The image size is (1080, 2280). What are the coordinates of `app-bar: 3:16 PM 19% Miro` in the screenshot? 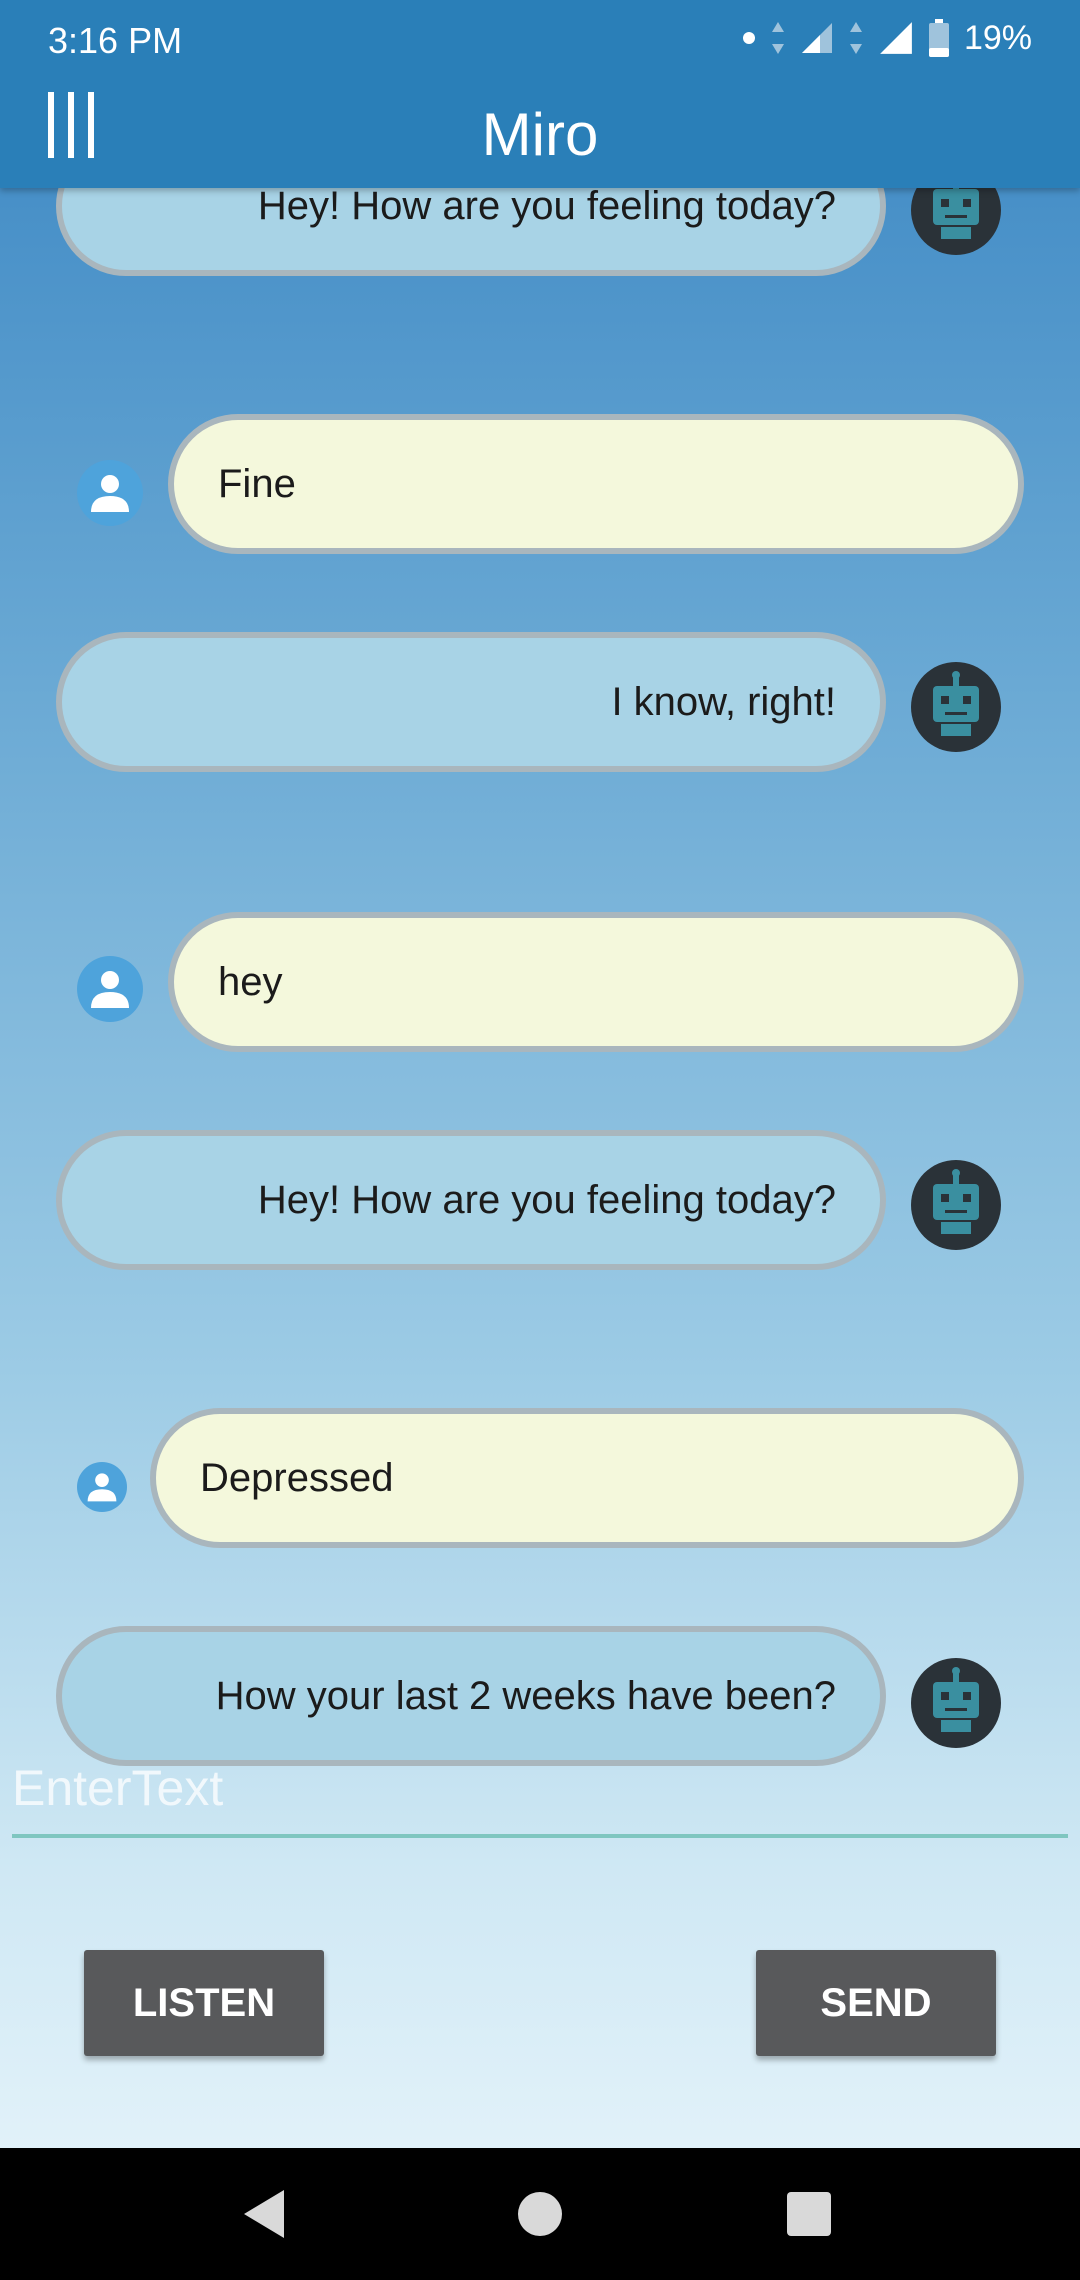 It's located at (540, 94).